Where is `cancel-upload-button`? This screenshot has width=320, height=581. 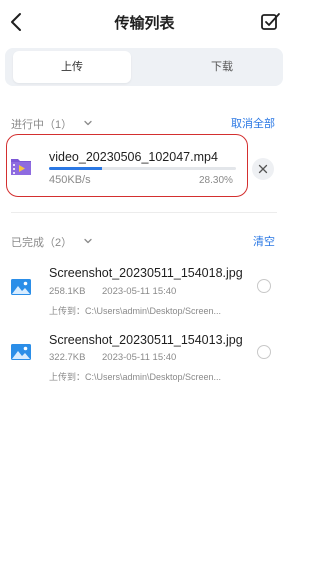 cancel-upload-button is located at coordinates (263, 169).